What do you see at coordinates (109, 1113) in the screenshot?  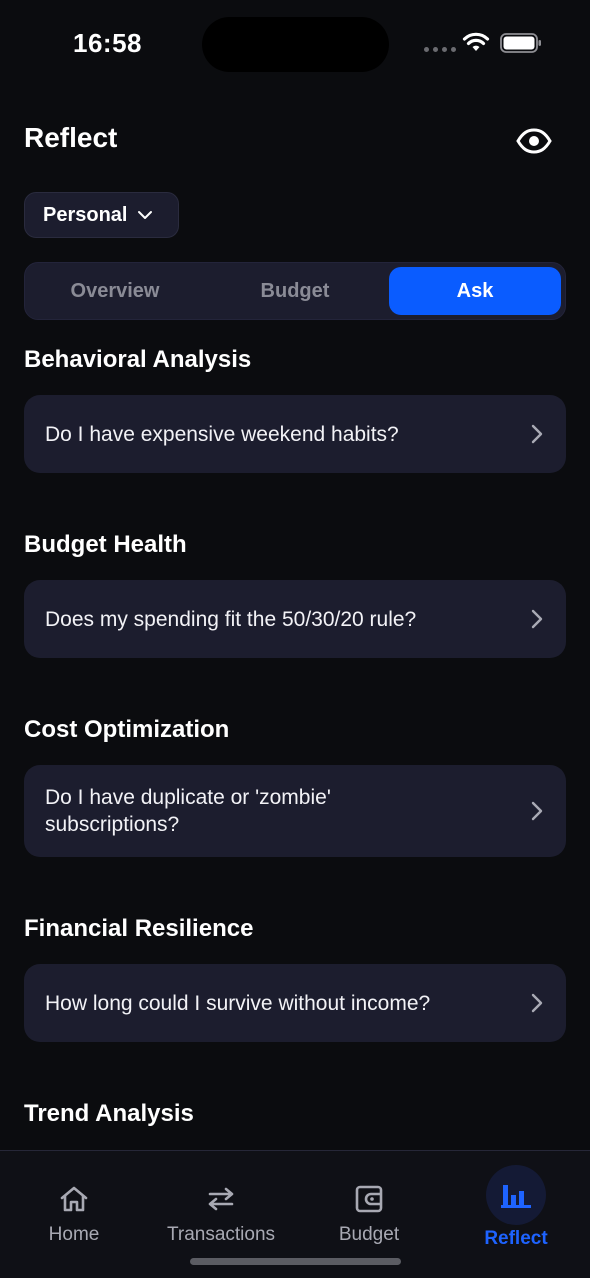 I see `section-heading-trend-analysis: Trend Analysis` at bounding box center [109, 1113].